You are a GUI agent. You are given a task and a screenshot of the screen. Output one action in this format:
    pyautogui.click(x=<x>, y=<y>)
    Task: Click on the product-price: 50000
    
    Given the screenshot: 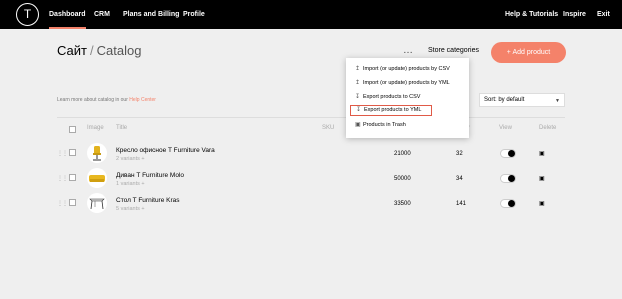 What is the action you would take?
    pyautogui.click(x=402, y=179)
    